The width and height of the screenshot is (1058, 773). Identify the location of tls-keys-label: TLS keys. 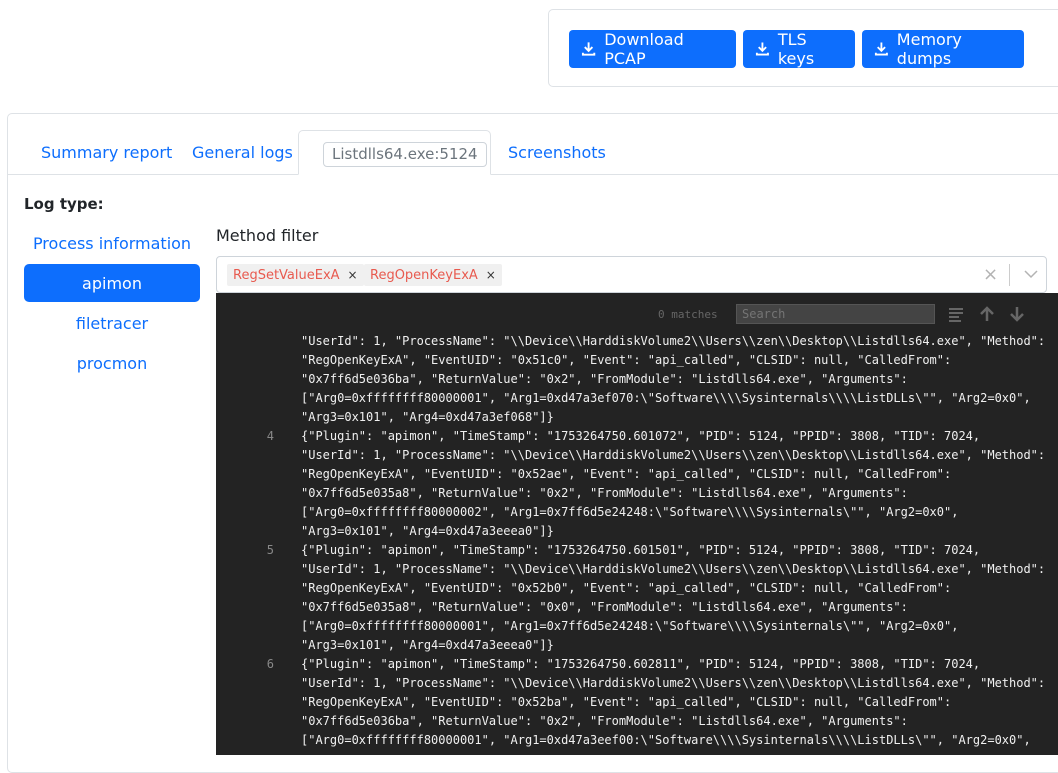
(796, 49).